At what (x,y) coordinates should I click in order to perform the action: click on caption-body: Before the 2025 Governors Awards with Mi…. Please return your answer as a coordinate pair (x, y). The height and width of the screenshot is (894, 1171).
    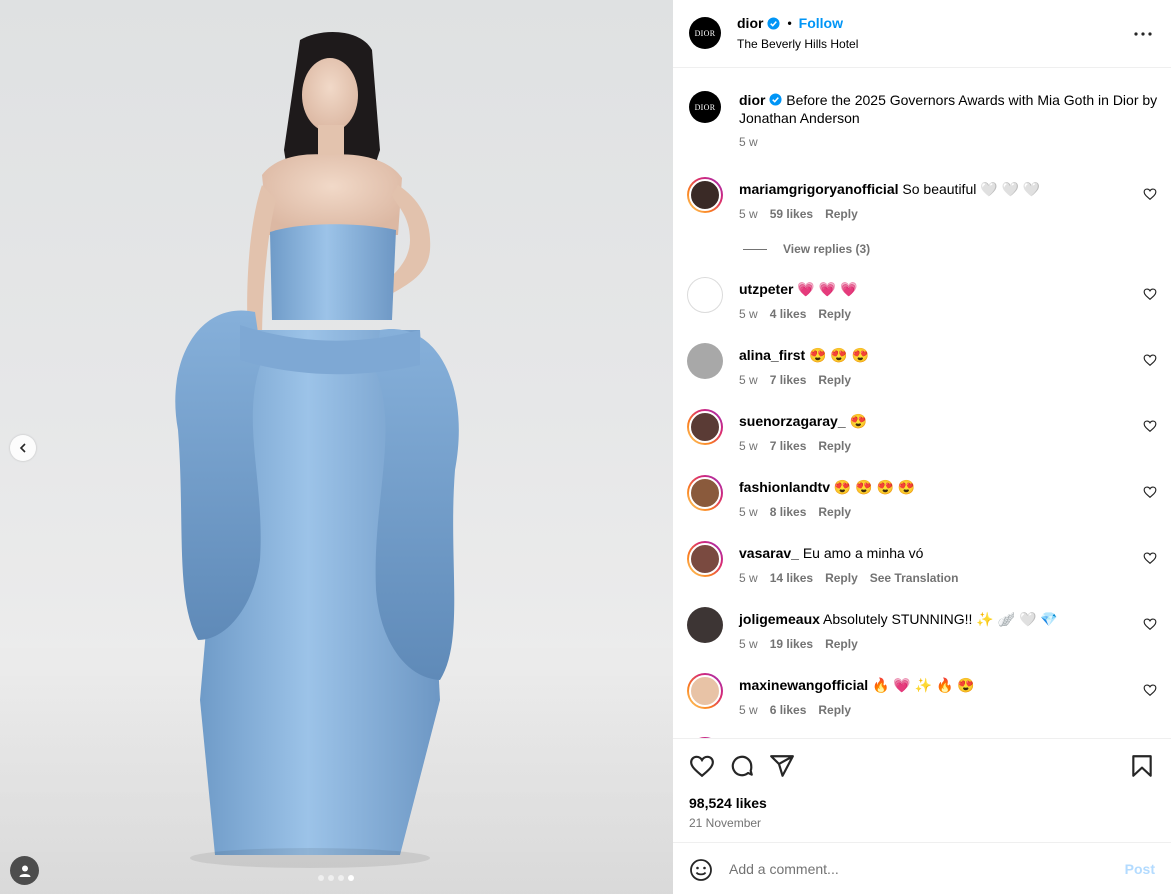
    Looking at the image, I should click on (948, 109).